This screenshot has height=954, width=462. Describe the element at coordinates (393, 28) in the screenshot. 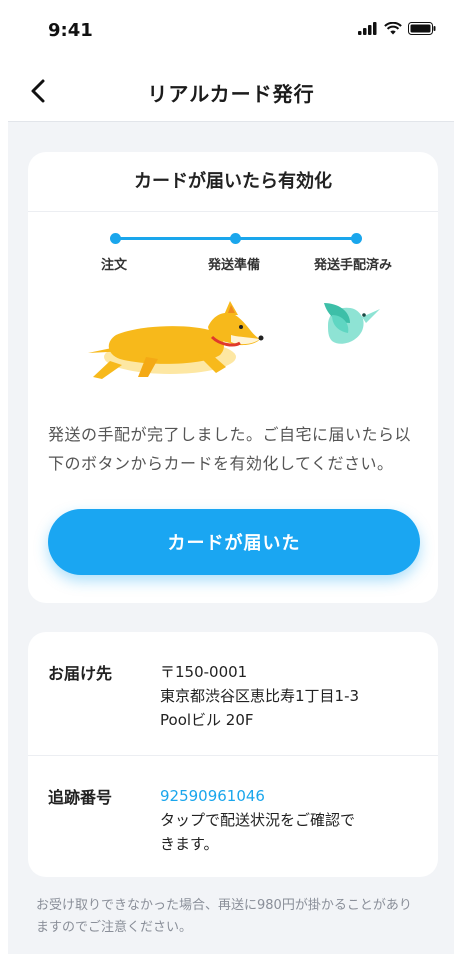

I see `wifi-icon` at that location.